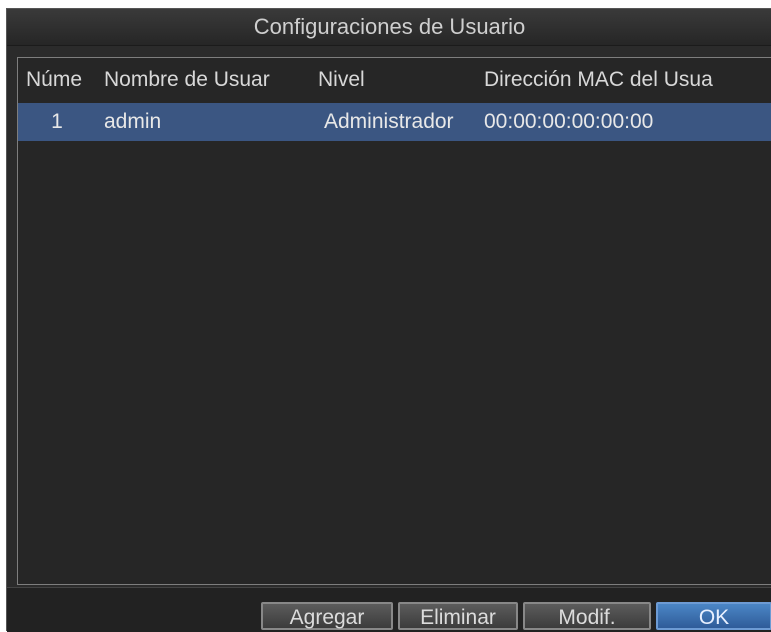 The height and width of the screenshot is (632, 771). I want to click on row-level: Administrador, so click(389, 121).